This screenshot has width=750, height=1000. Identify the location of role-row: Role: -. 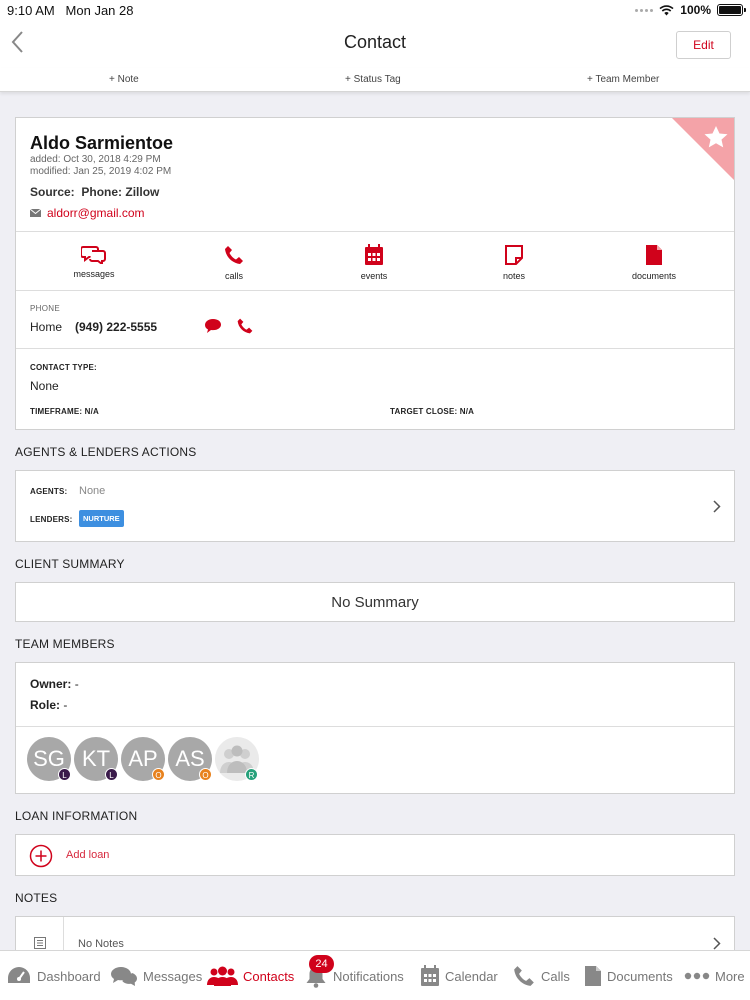
(48, 705).